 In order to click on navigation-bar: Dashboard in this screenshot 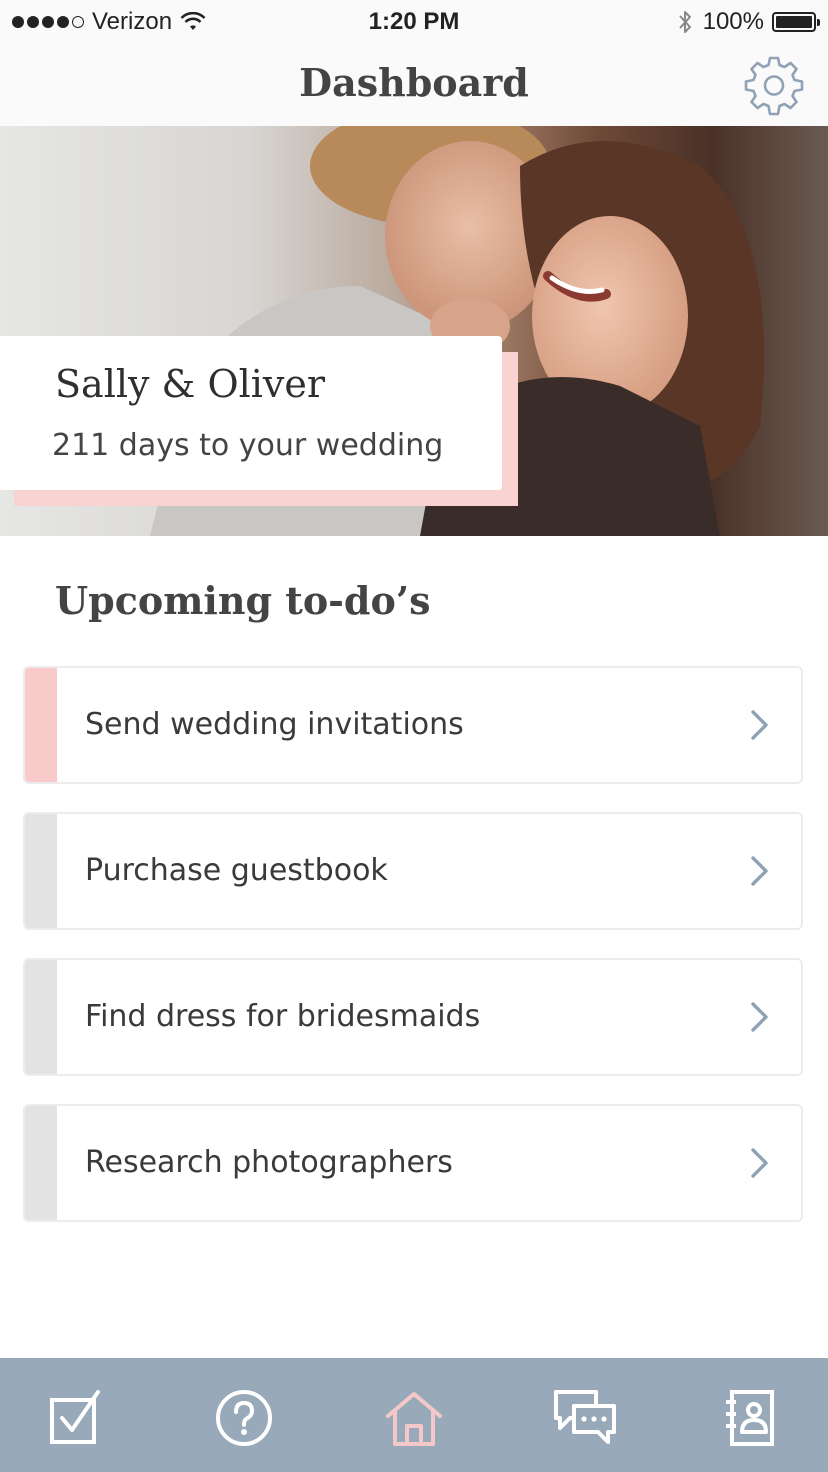, I will do `click(414, 85)`.